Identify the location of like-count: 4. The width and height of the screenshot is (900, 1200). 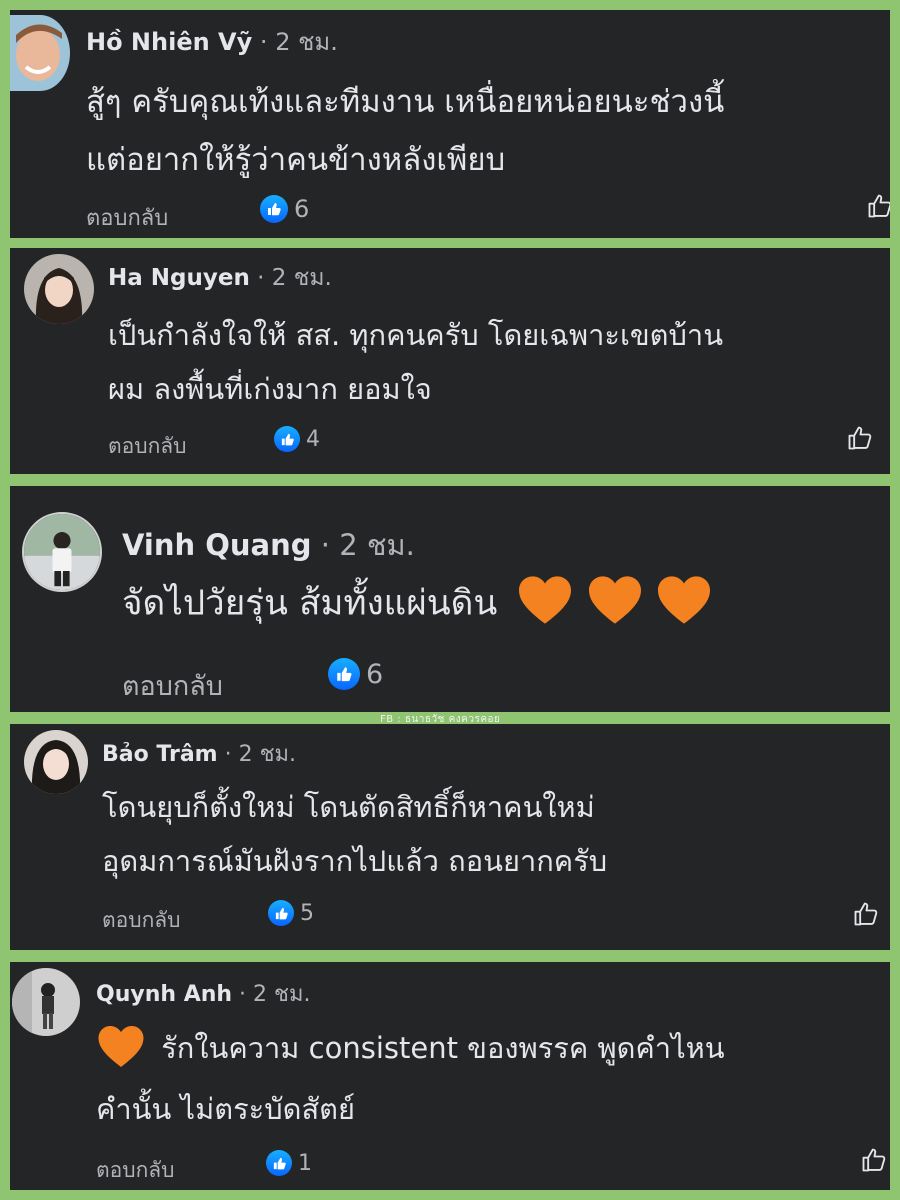
(297, 439).